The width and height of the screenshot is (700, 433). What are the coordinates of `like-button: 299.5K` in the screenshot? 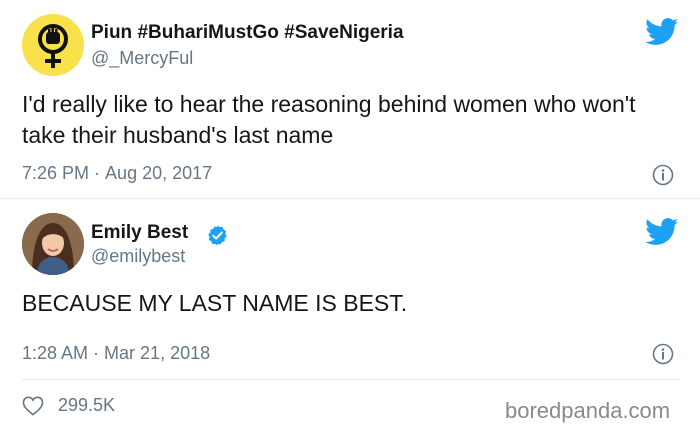 It's located at (68, 405).